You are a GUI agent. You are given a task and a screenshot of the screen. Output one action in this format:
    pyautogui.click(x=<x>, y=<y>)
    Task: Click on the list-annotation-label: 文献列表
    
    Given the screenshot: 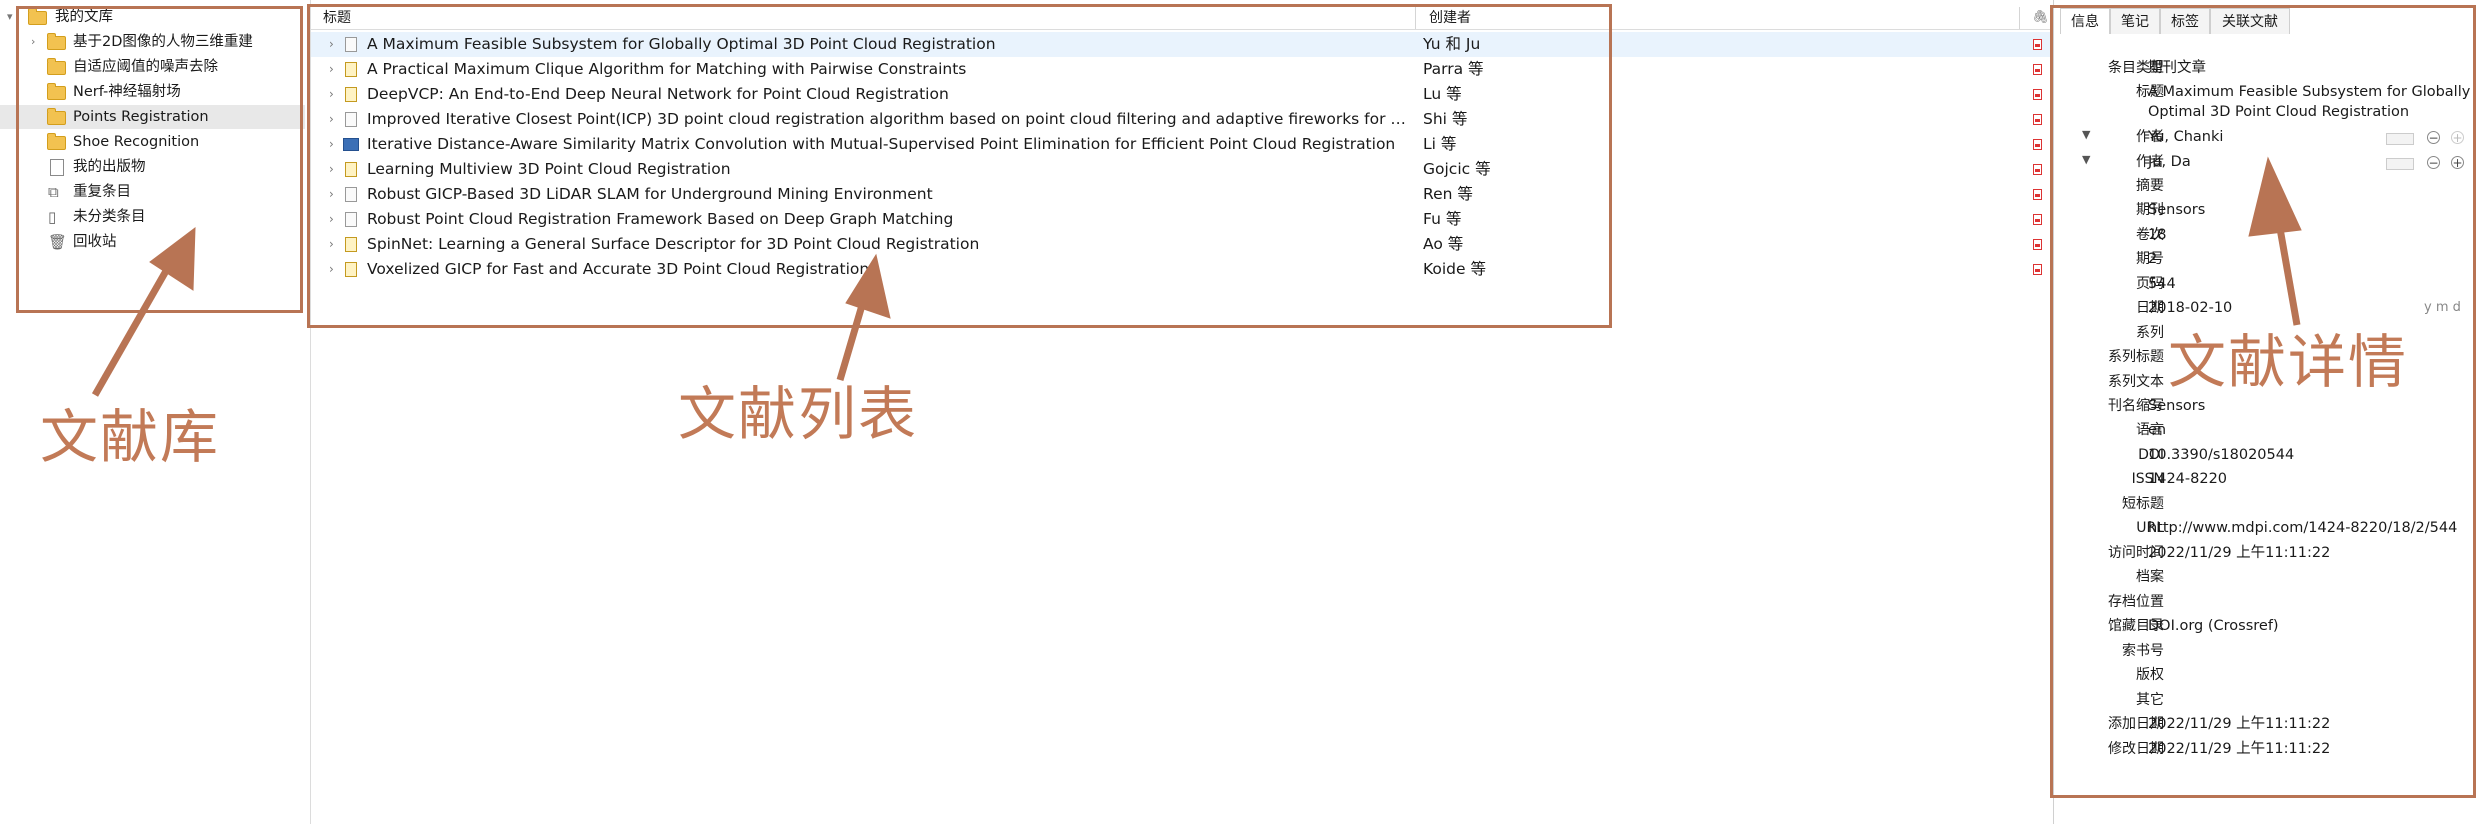 What is the action you would take?
    pyautogui.click(x=798, y=414)
    